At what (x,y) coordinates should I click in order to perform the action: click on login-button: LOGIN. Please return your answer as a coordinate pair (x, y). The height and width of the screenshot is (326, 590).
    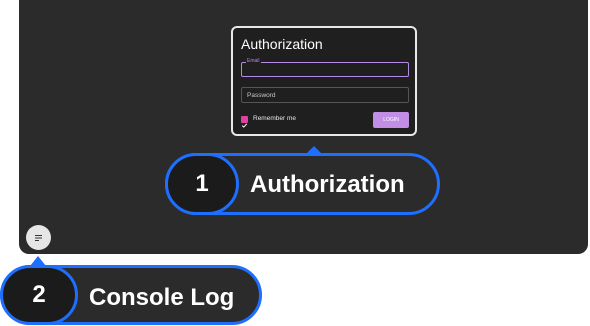
    Looking at the image, I should click on (391, 120).